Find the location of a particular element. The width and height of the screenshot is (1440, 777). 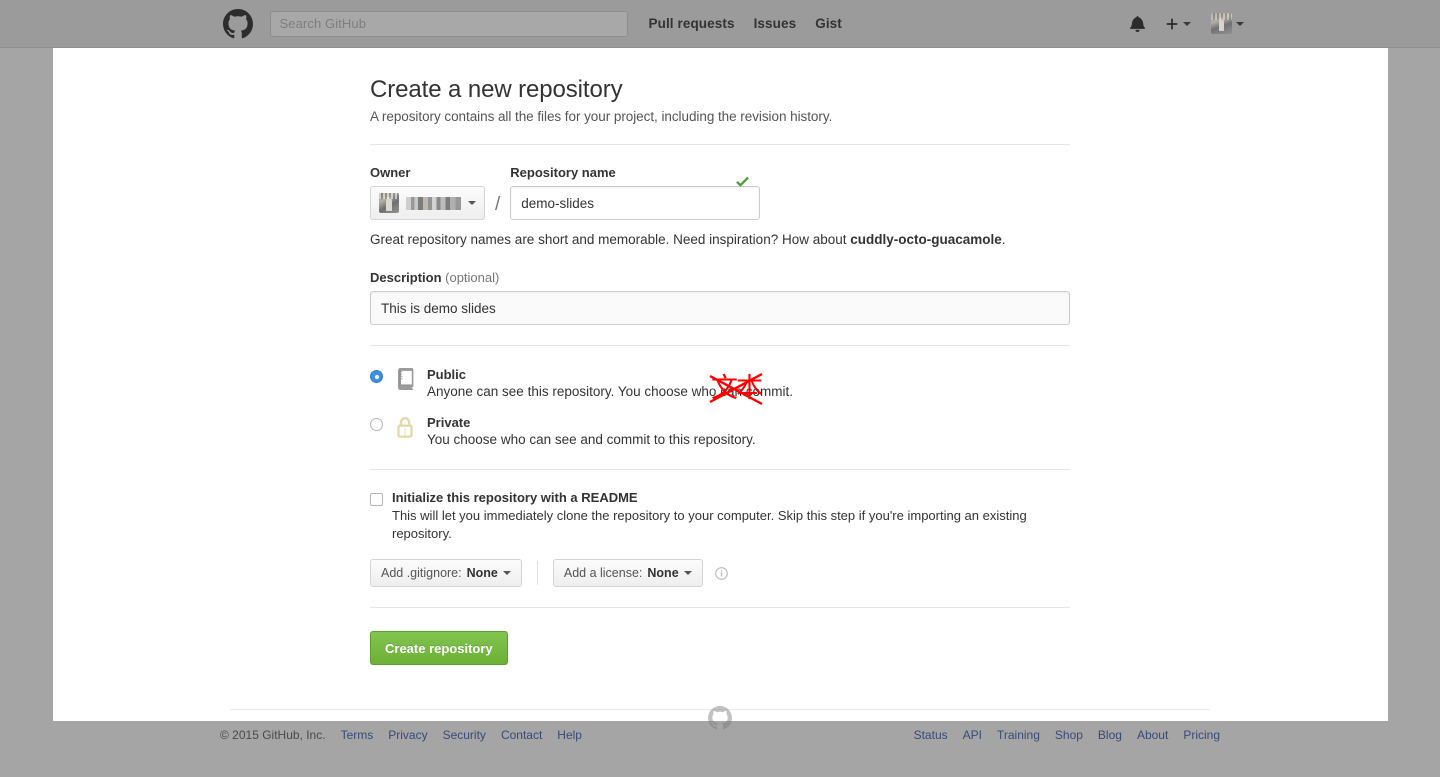

owner-field: Owner is located at coordinates (427, 192).